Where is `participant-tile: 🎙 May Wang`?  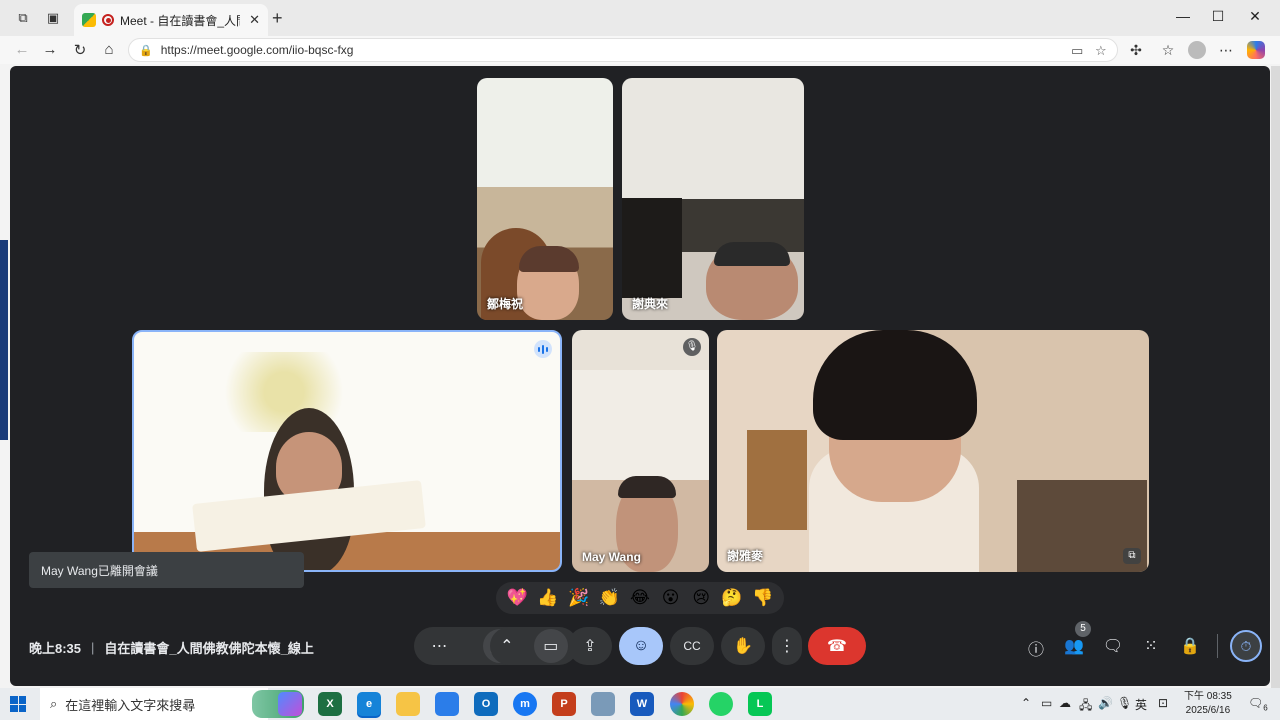
participant-tile: 🎙 May Wang is located at coordinates (640, 451).